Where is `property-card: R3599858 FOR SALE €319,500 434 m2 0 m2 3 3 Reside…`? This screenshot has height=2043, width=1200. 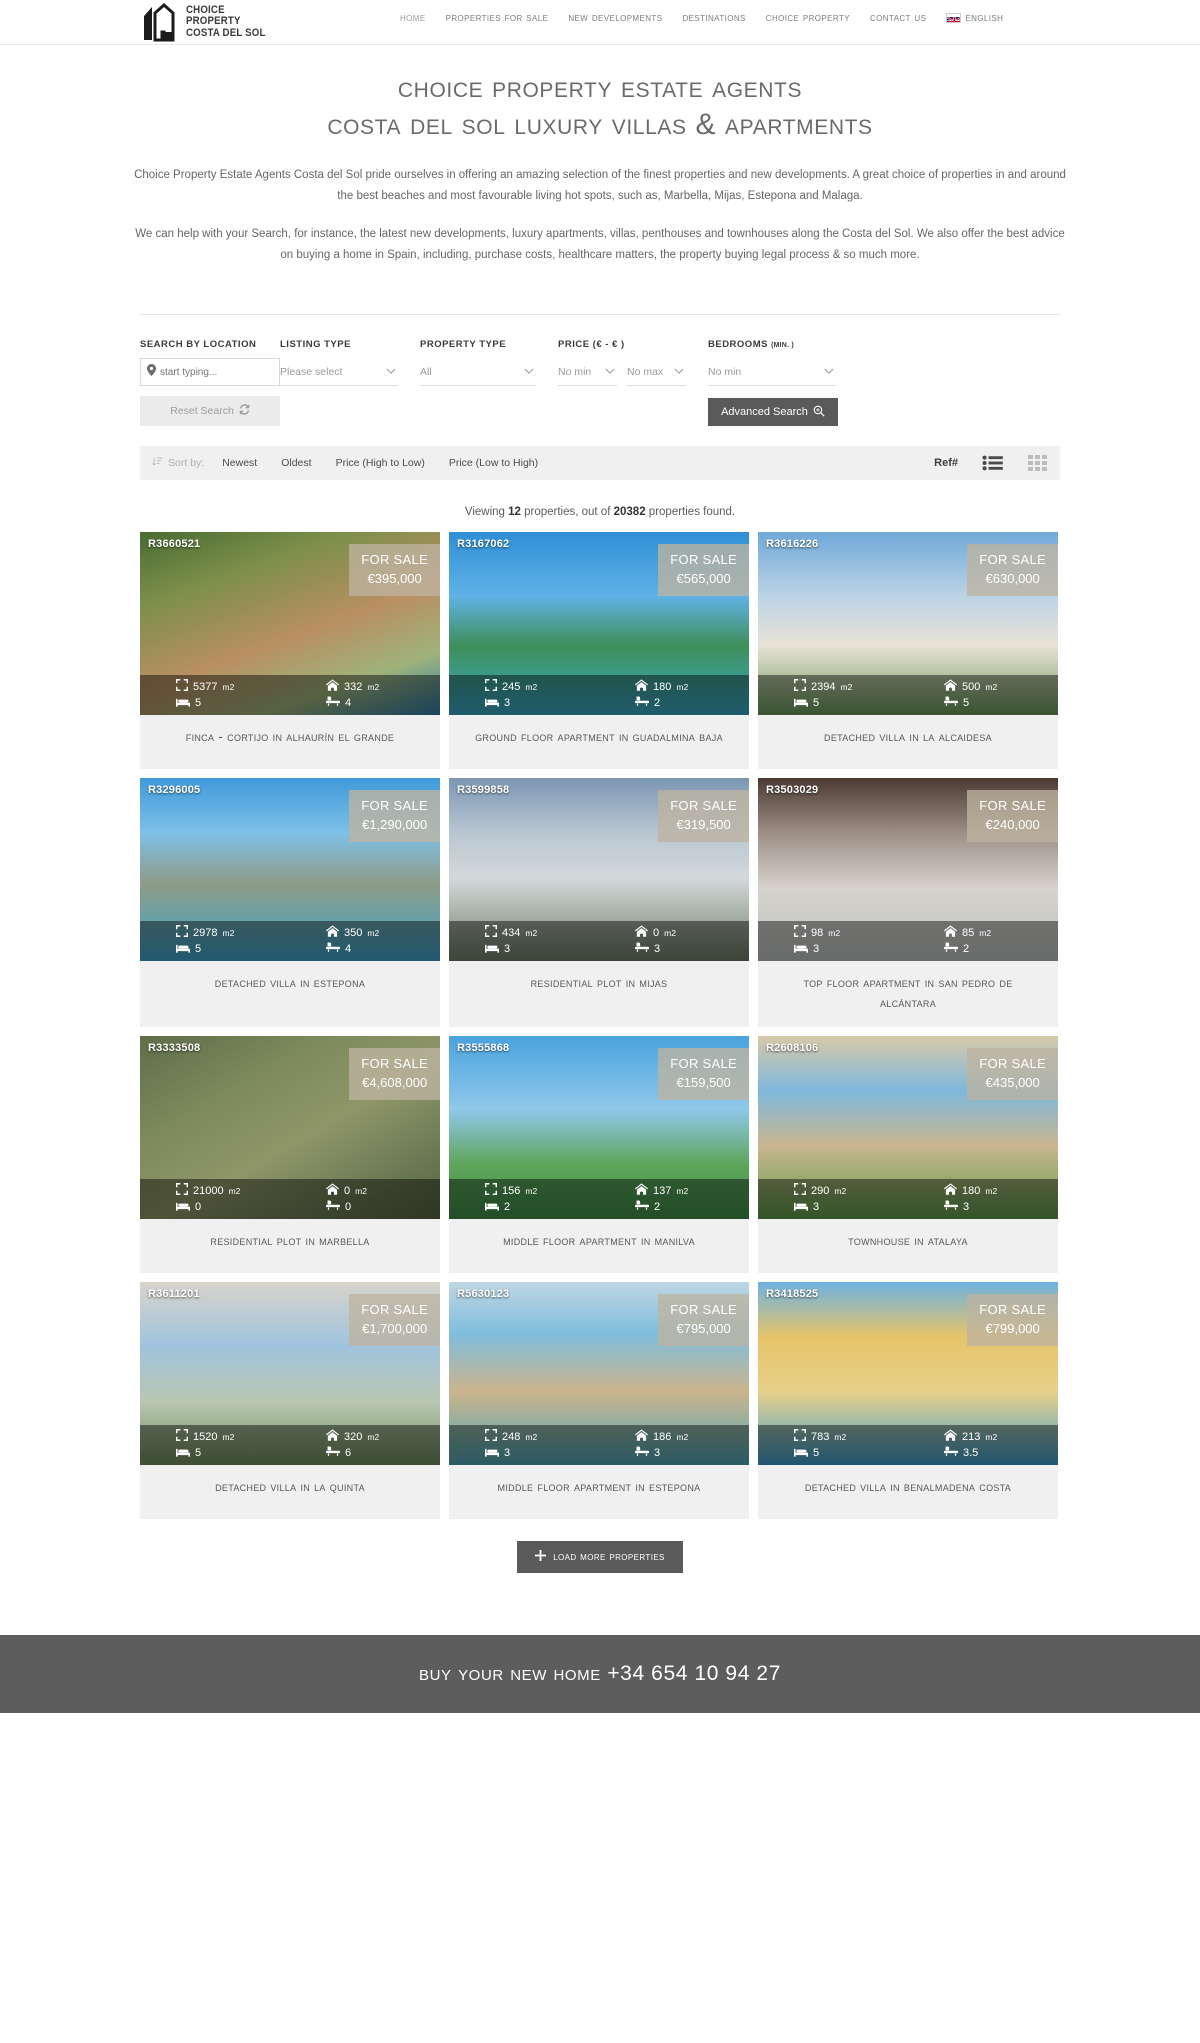
property-card: R3599858 FOR SALE €319,500 434 m2 0 m2 3 3 Reside… is located at coordinates (599, 902).